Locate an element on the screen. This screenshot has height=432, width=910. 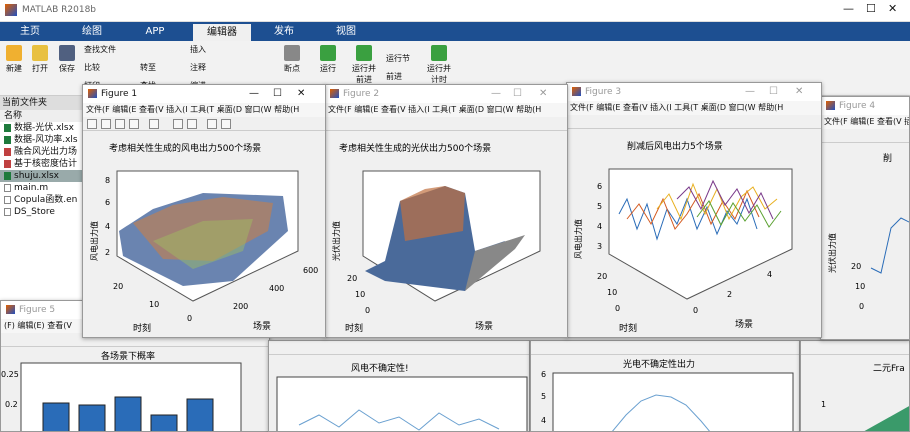
file-item: 基于核密度估计 is located at coordinates (45, 164).